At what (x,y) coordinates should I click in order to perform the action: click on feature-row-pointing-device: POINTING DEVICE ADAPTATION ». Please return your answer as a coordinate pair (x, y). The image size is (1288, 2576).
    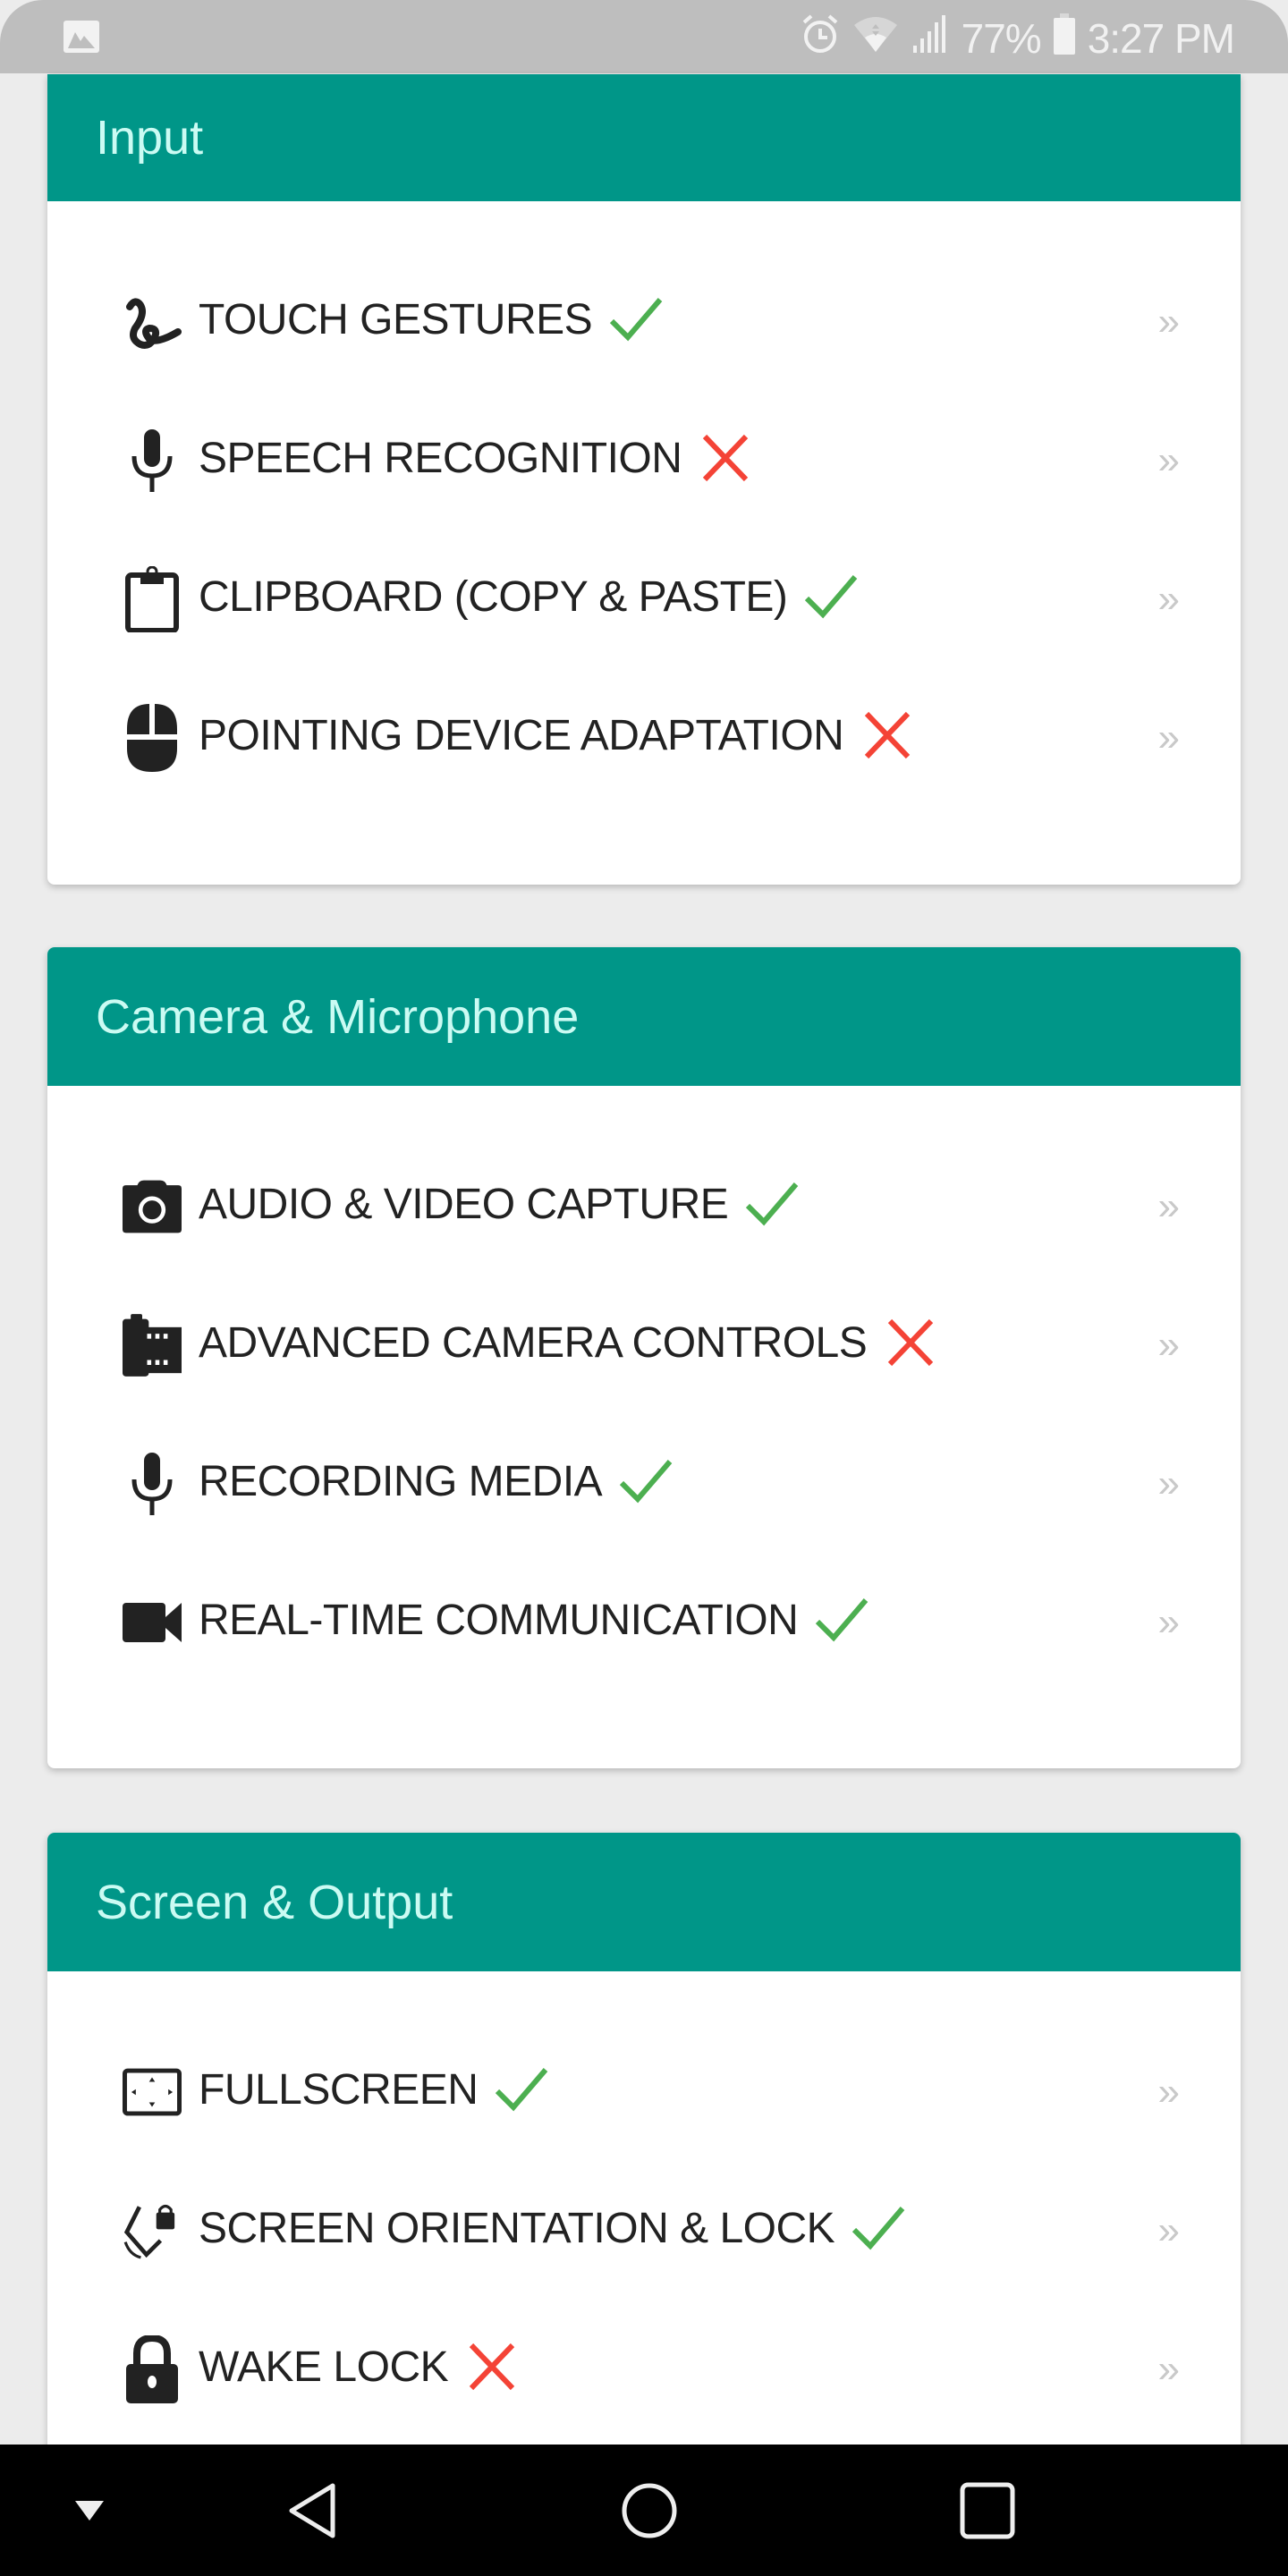
    Looking at the image, I should click on (644, 737).